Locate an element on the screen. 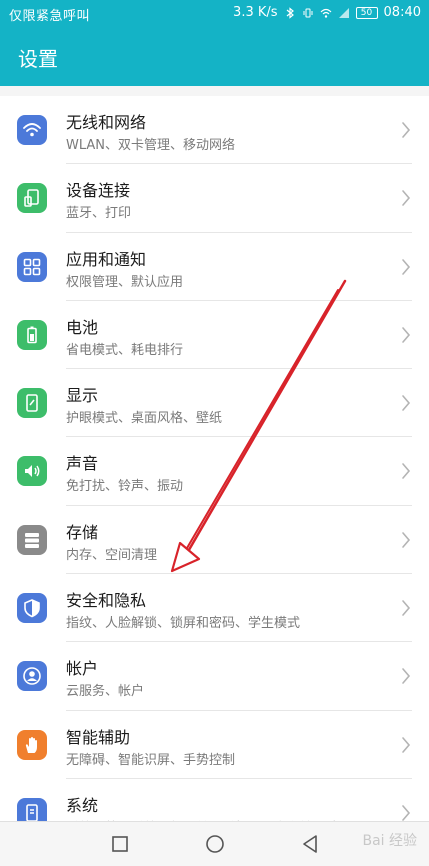  item-title: 帐户 is located at coordinates (82, 669).